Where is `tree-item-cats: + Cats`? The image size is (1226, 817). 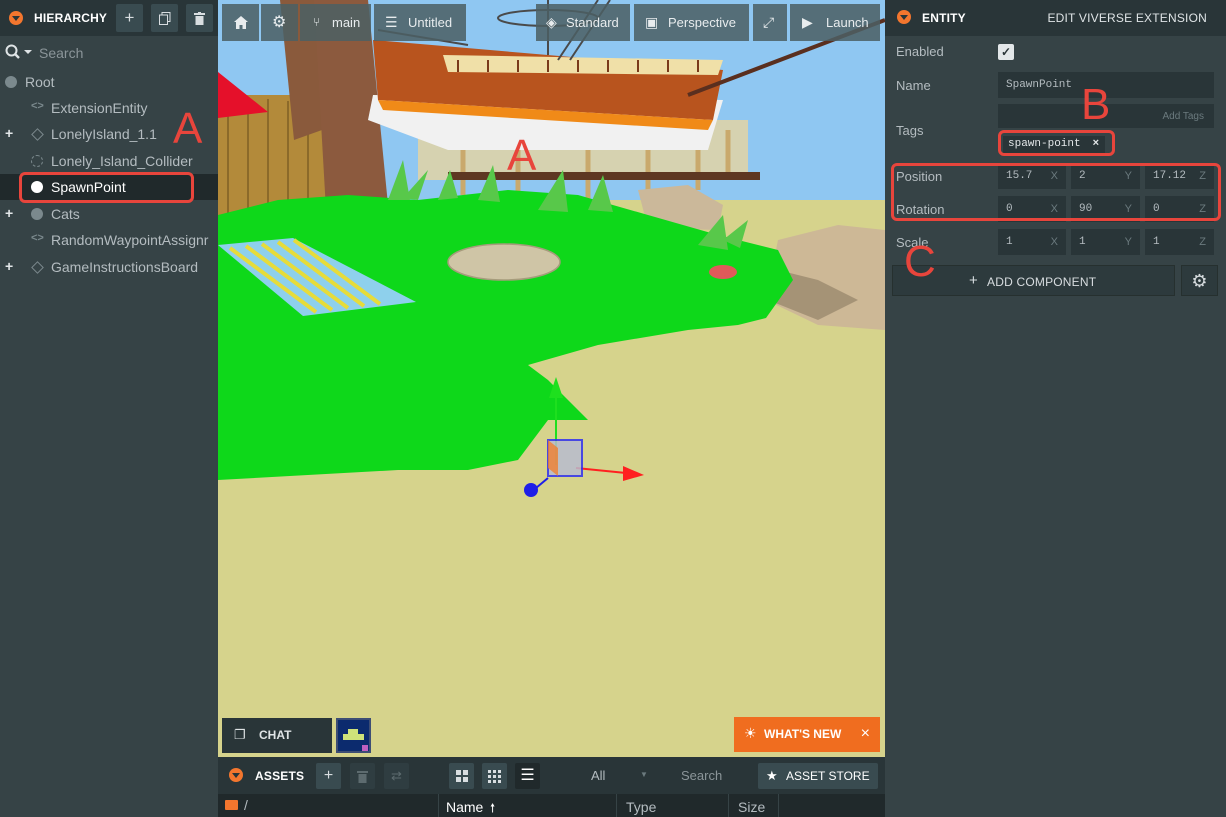 tree-item-cats: + Cats is located at coordinates (109, 214).